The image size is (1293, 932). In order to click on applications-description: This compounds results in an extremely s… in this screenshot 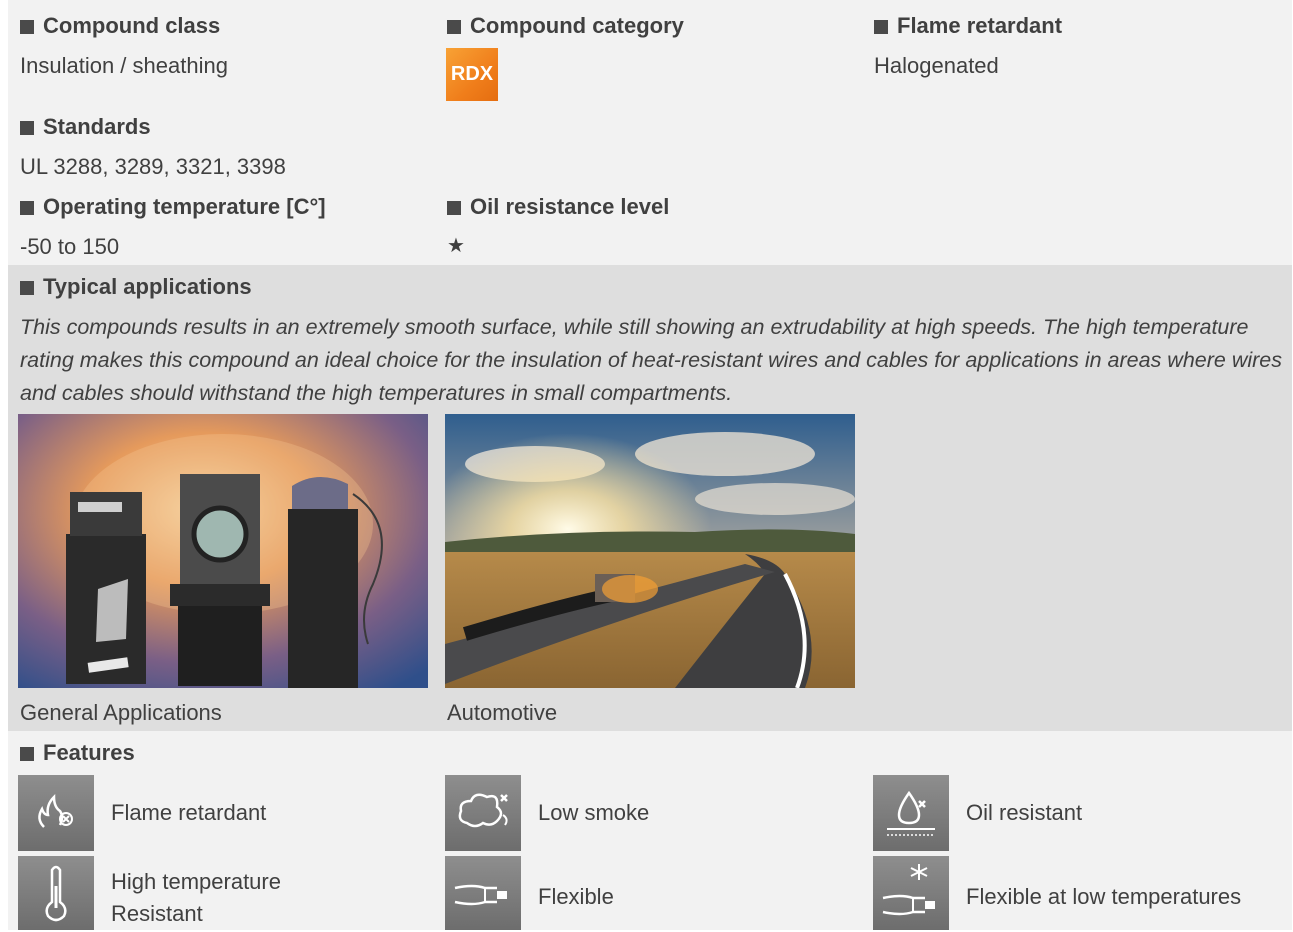, I will do `click(651, 360)`.